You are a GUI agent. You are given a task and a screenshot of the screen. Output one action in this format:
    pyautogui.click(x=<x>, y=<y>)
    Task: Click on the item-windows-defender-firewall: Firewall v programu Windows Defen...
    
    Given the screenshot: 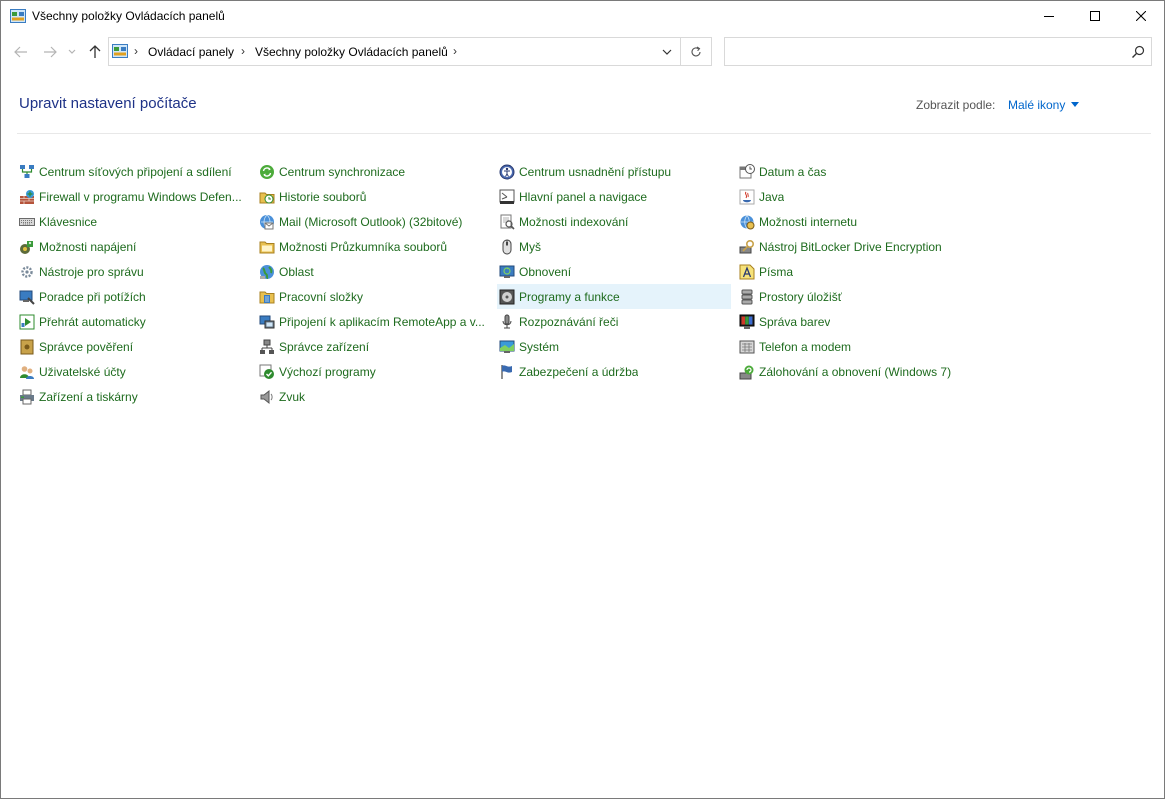 What is the action you would take?
    pyautogui.click(x=134, y=196)
    